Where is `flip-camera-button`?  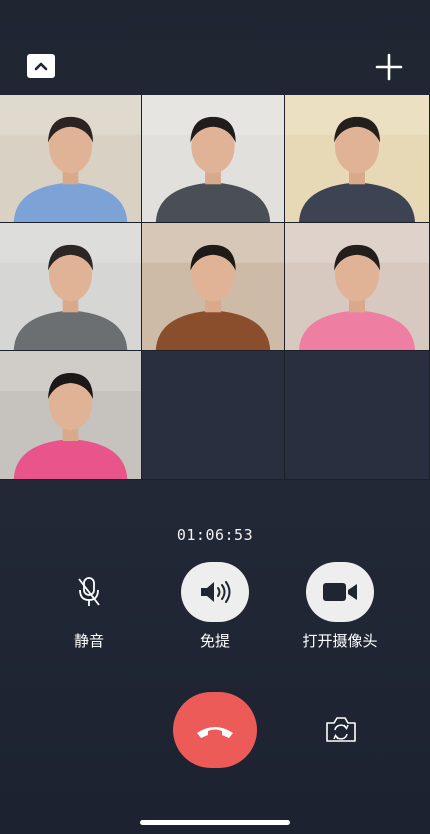 flip-camera-button is located at coordinates (341, 729).